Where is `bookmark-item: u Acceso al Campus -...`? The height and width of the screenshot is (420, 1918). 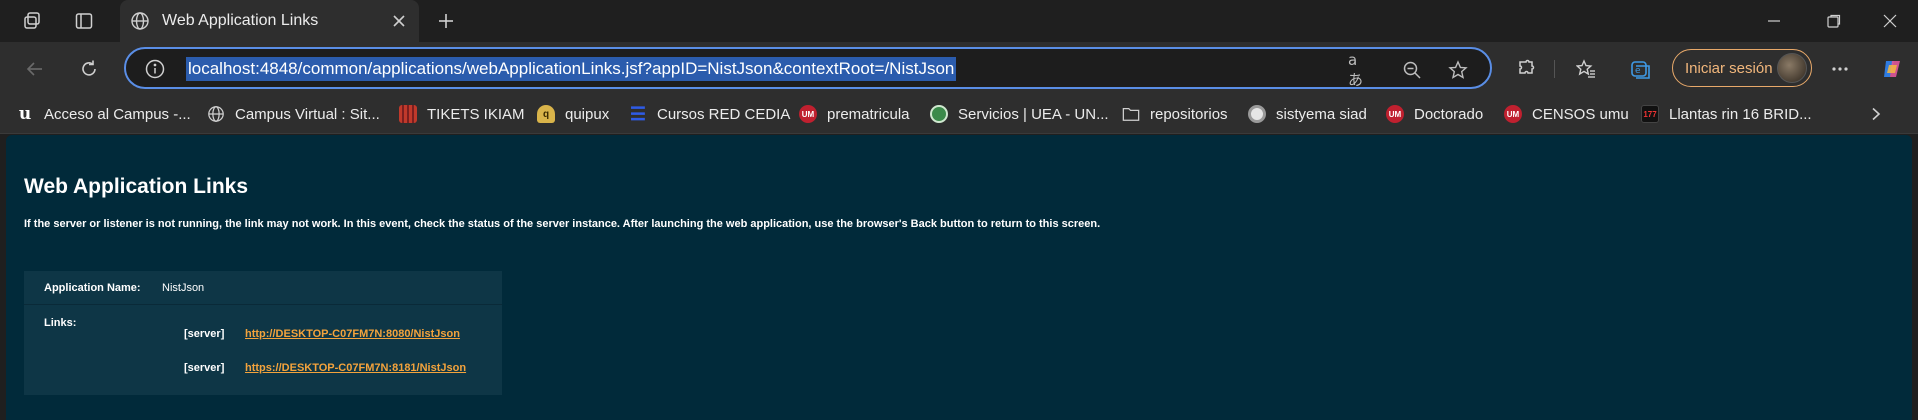 bookmark-item: u Acceso al Campus -... is located at coordinates (103, 114).